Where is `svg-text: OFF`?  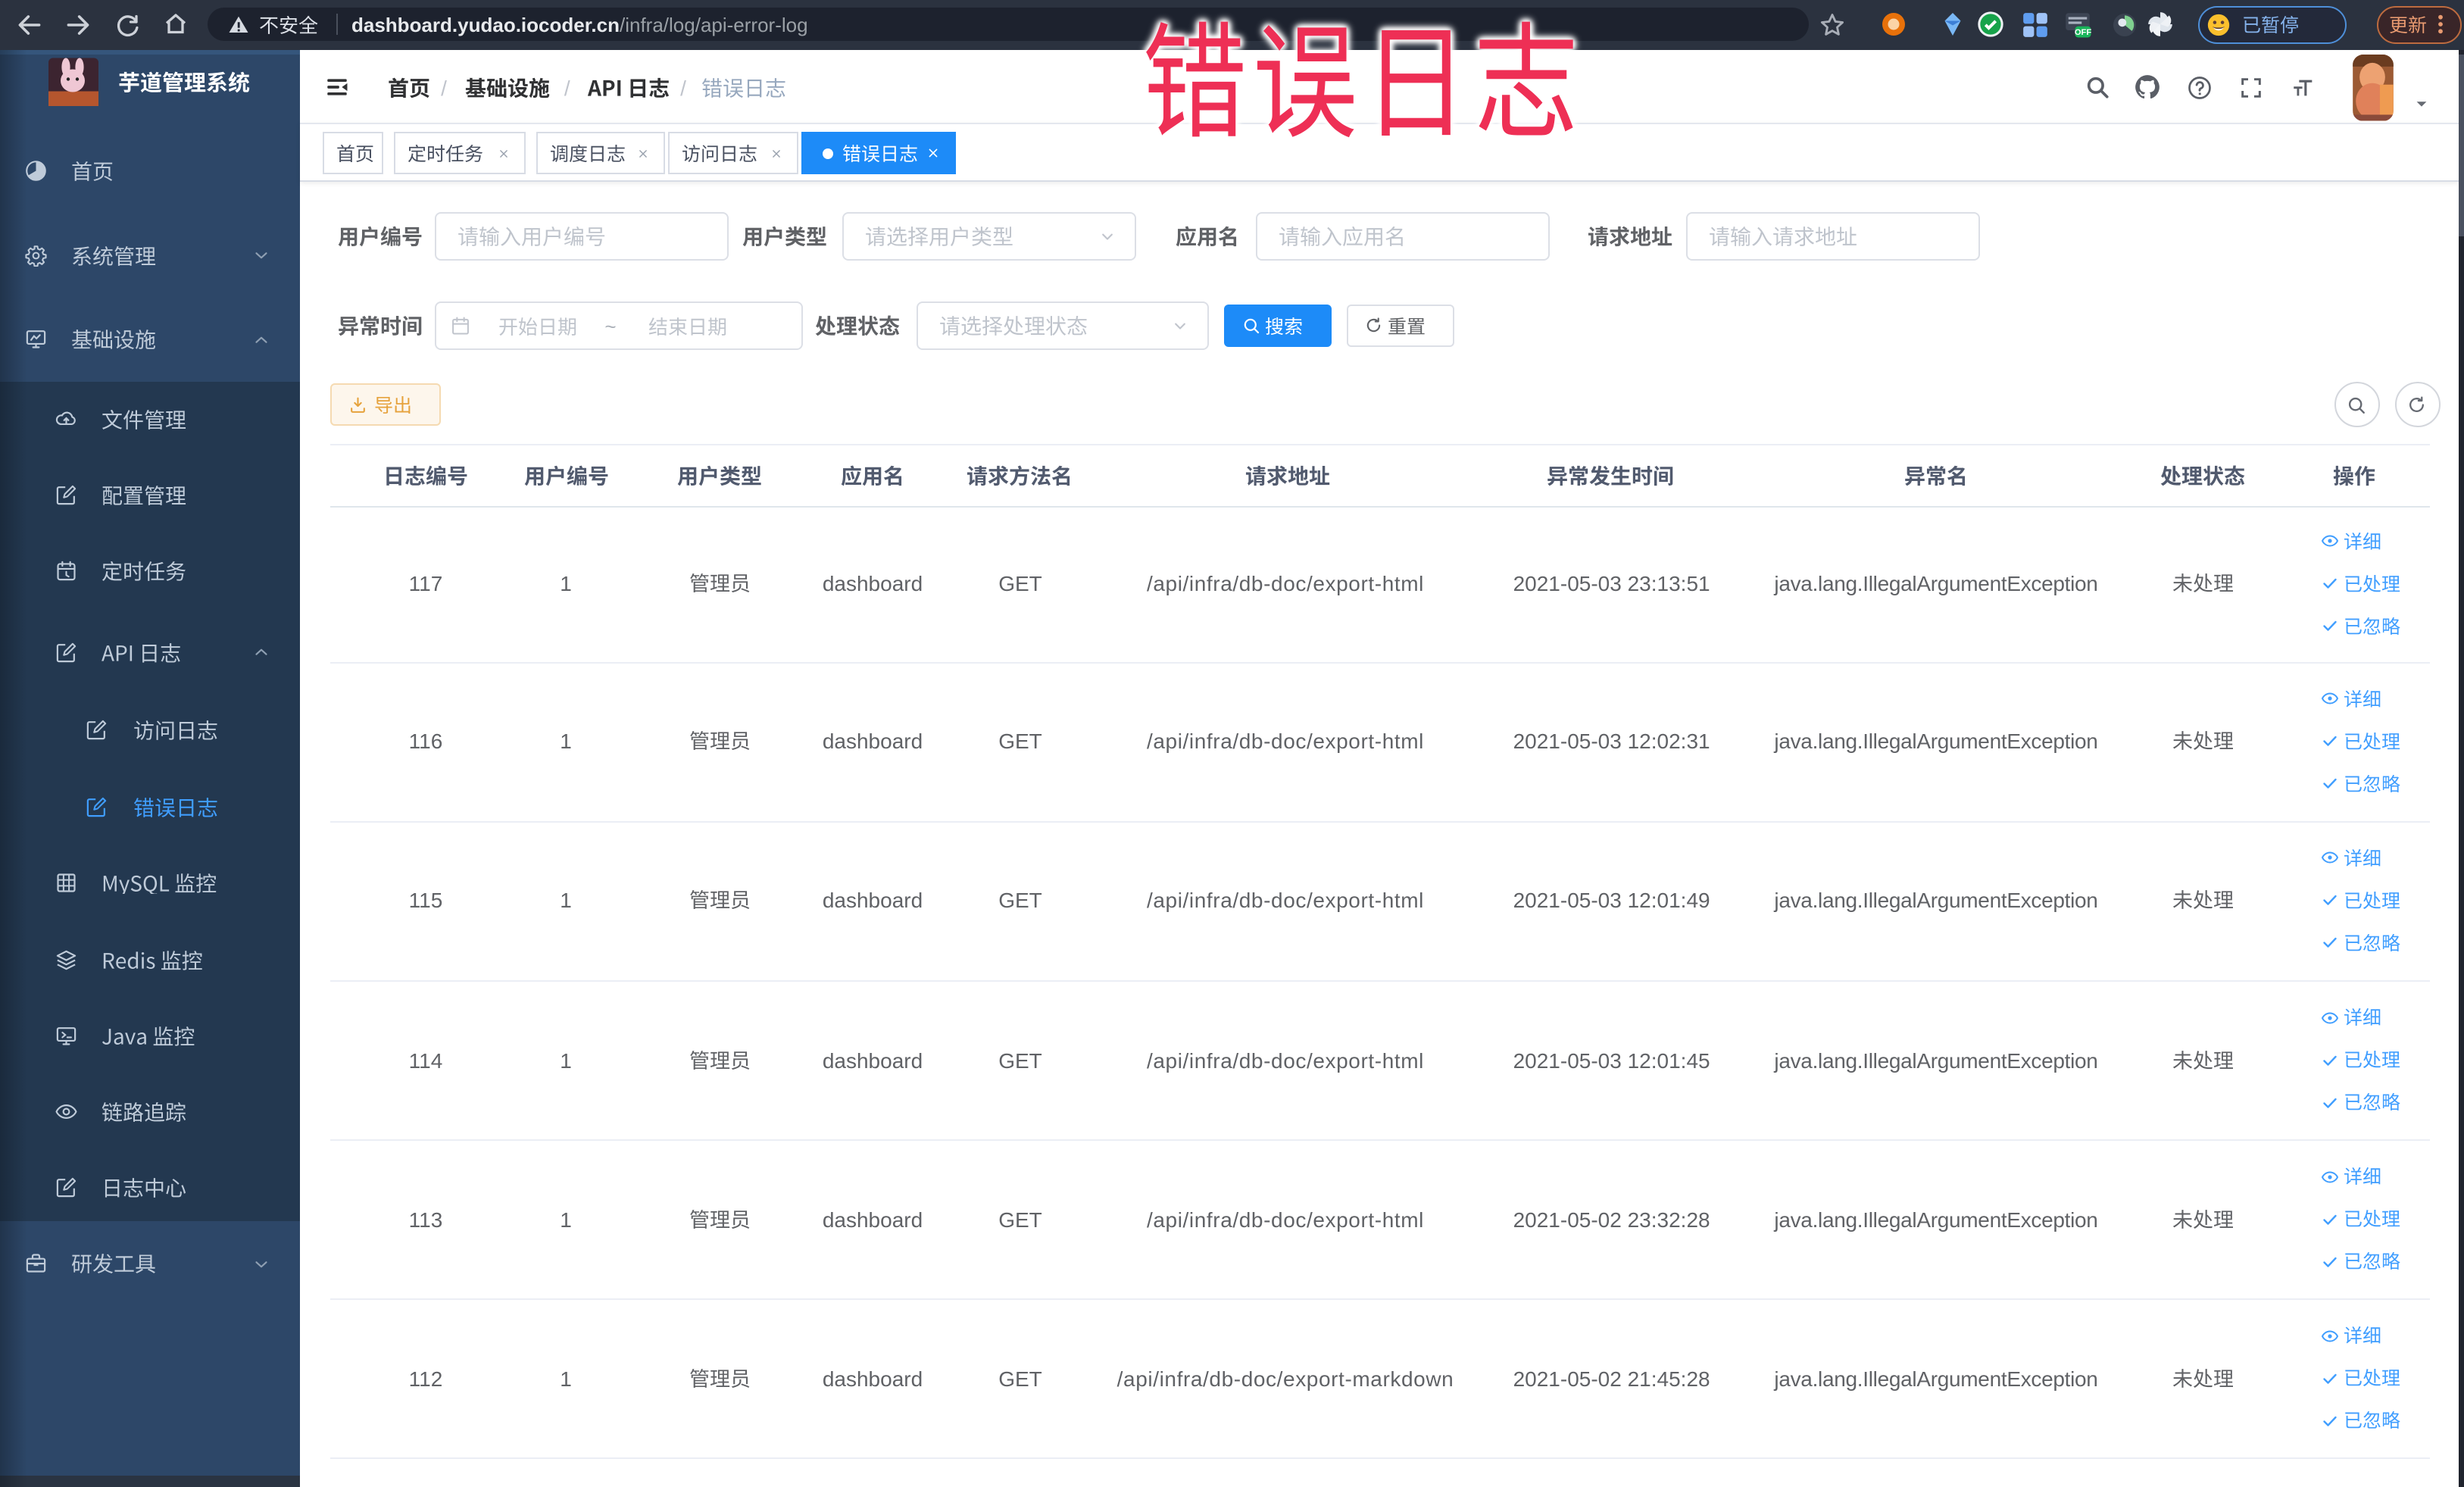
svg-text: OFF is located at coordinates (2083, 31).